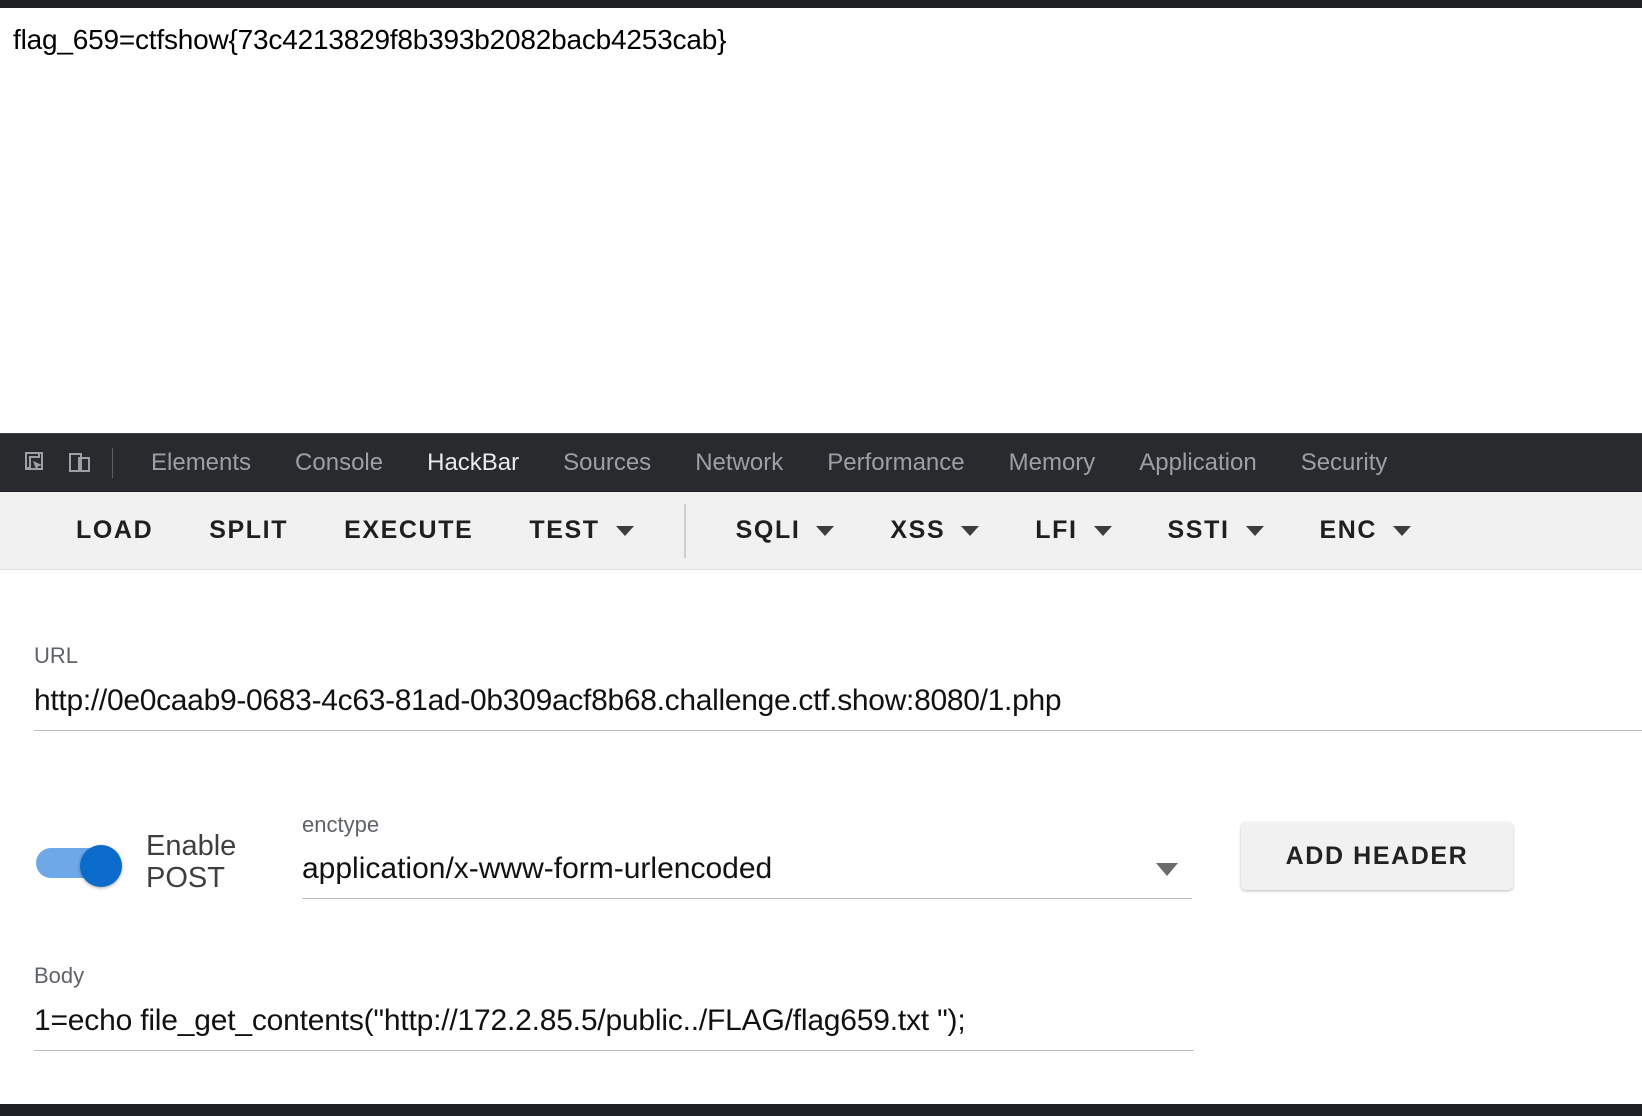  Describe the element at coordinates (895, 463) in the screenshot. I see `devtools-tab-performance: Performance` at that location.